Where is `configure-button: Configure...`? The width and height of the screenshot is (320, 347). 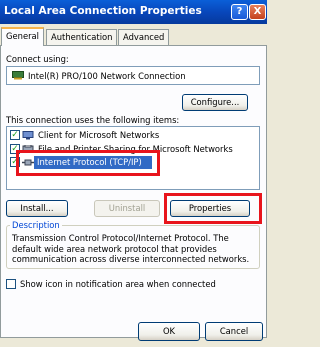
configure-button: Configure... is located at coordinates (215, 102).